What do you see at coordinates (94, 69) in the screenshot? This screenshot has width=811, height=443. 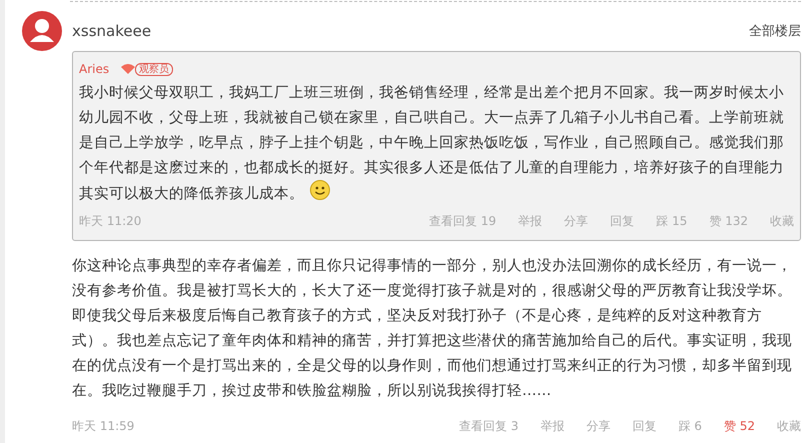 I see `quote-author: Aries` at bounding box center [94, 69].